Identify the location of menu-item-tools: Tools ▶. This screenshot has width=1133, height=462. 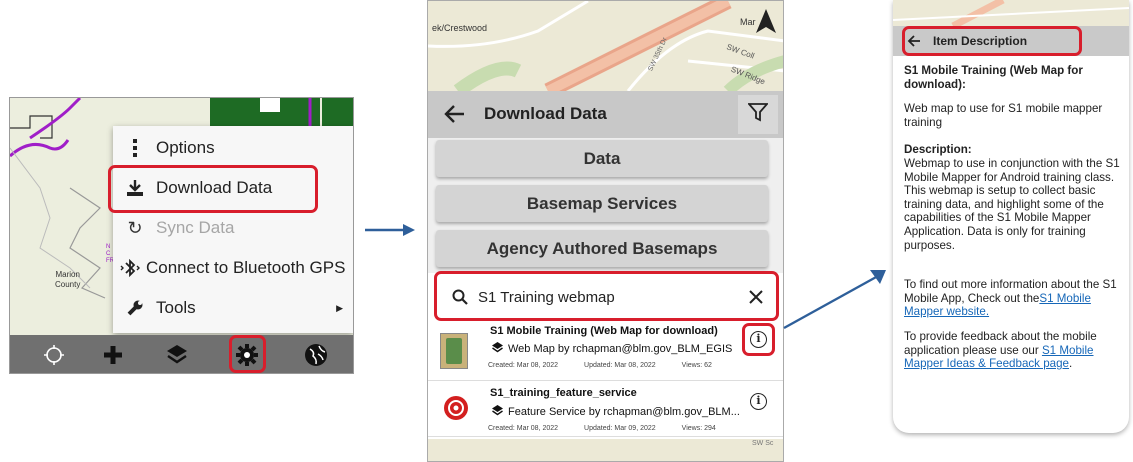
(233, 308).